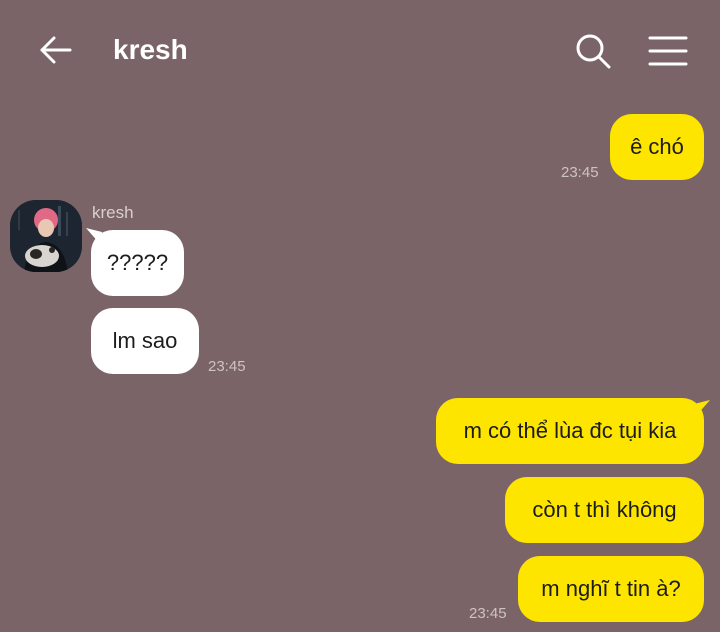 The image size is (720, 632). I want to click on outgoing-message-bubble: m nghĩ t tin à?, so click(611, 589).